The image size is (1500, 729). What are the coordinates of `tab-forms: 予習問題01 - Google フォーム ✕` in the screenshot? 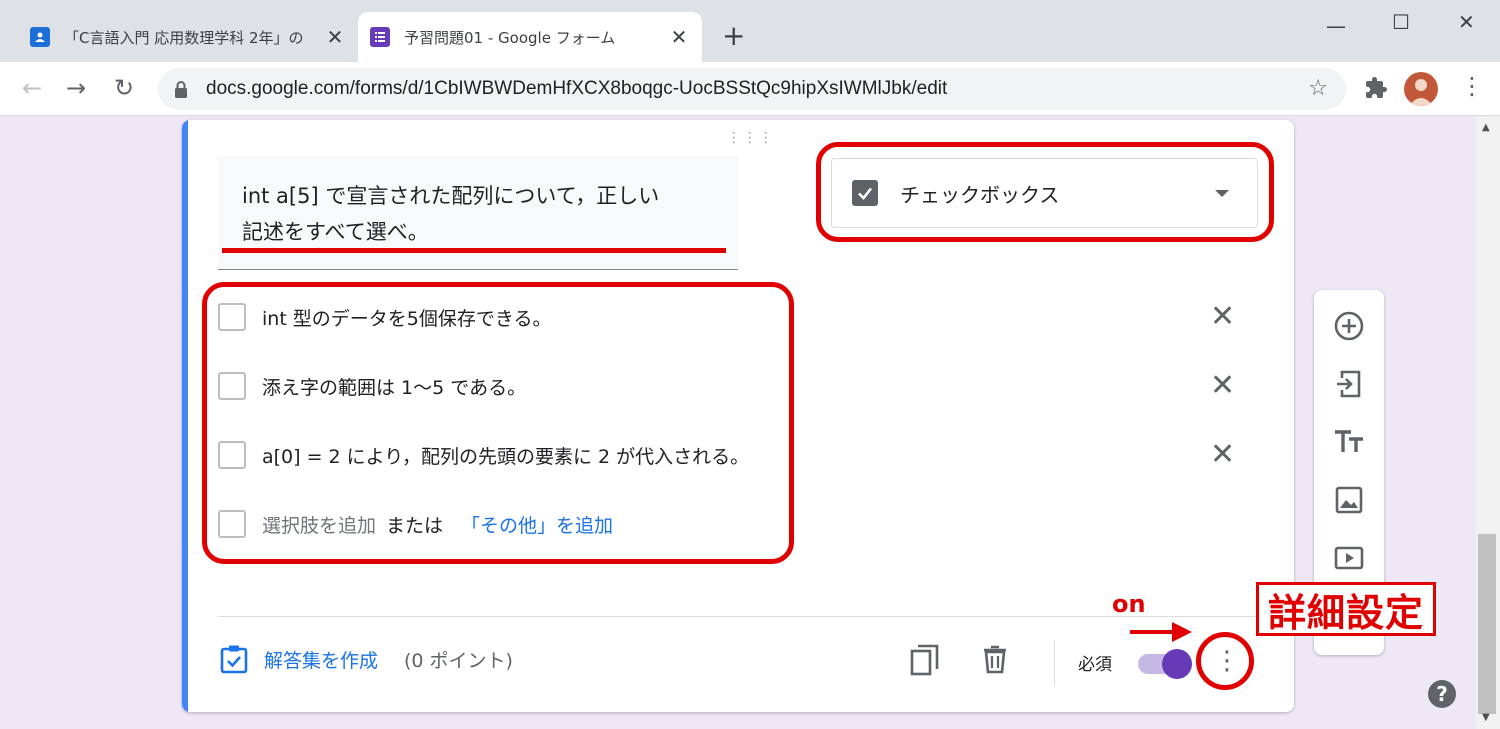 It's located at (530, 37).